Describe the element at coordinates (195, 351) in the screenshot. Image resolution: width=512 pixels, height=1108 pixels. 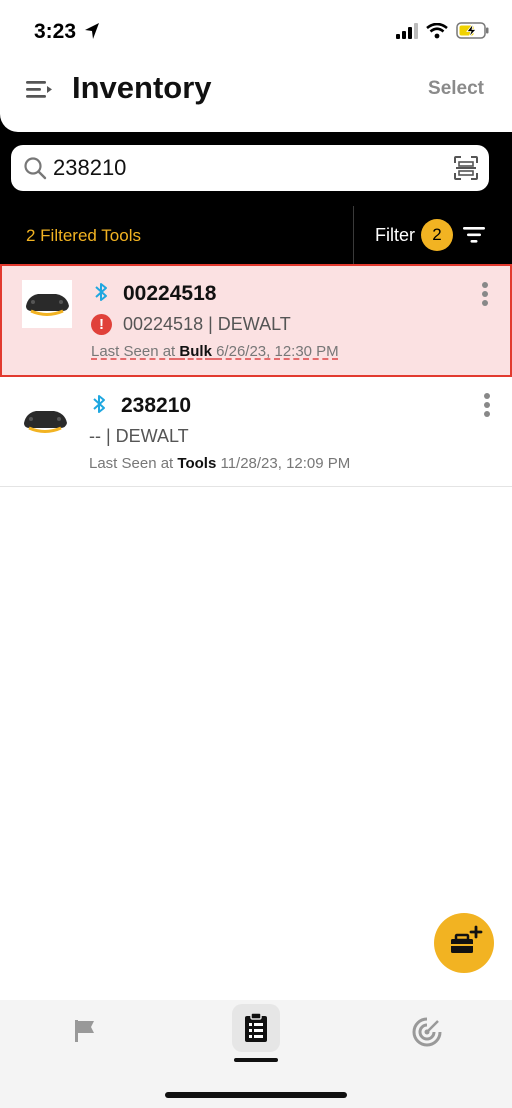
I see `last-seen-location: Bulk` at that location.